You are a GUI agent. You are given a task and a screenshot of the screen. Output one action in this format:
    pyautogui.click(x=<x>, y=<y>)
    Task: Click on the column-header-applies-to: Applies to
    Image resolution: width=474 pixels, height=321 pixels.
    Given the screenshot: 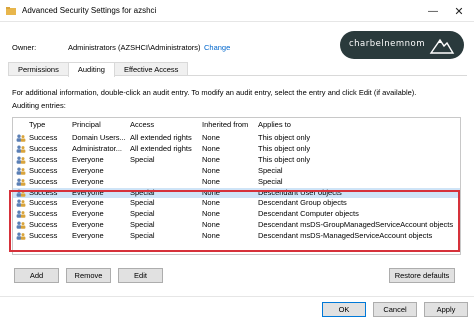 What is the action you would take?
    pyautogui.click(x=274, y=124)
    